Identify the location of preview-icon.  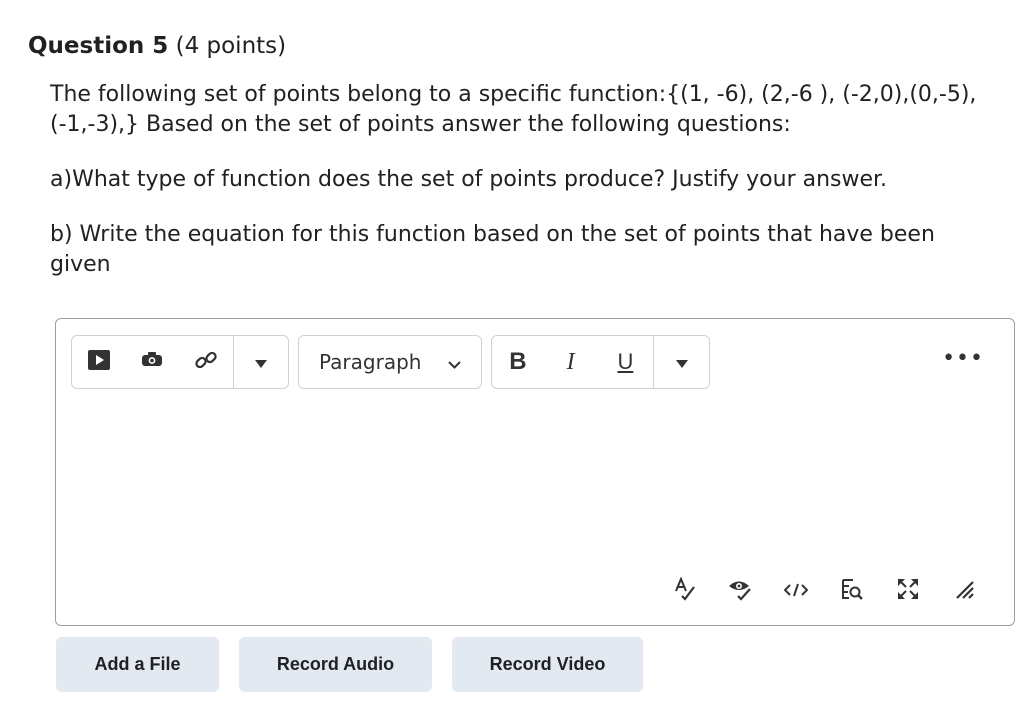
(852, 591).